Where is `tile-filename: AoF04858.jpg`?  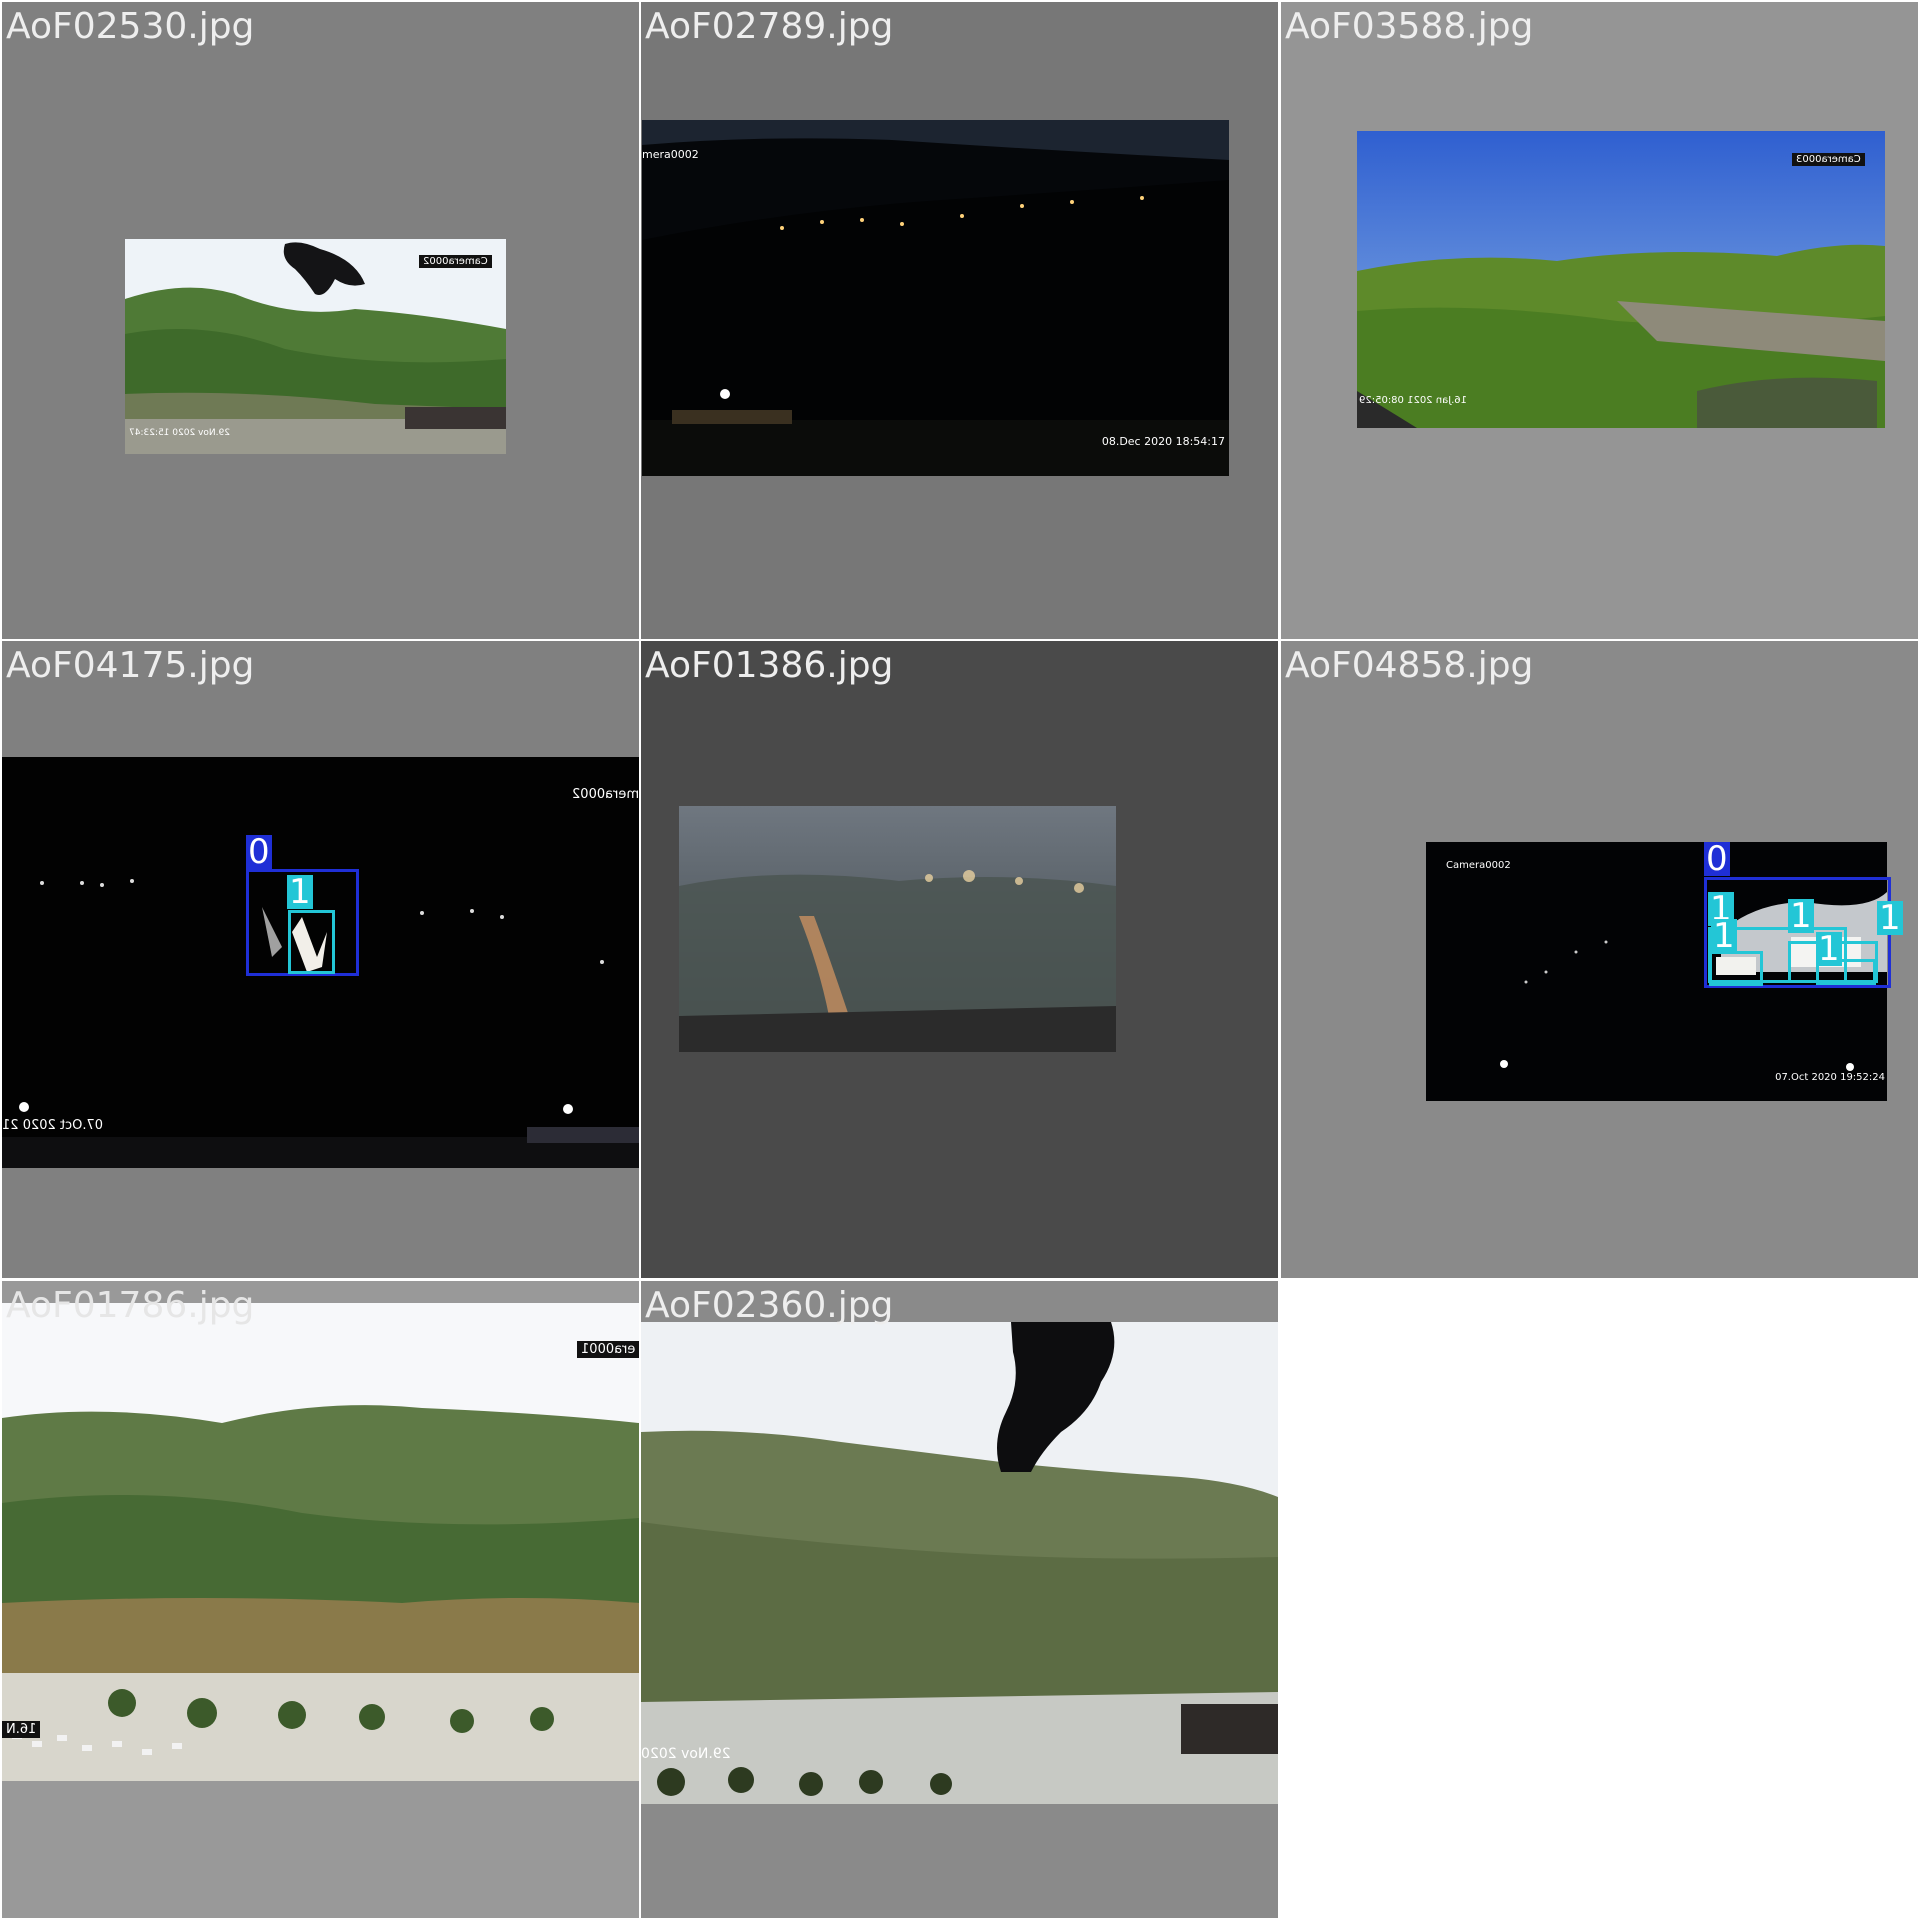
tile-filename: AoF04858.jpg is located at coordinates (1409, 665).